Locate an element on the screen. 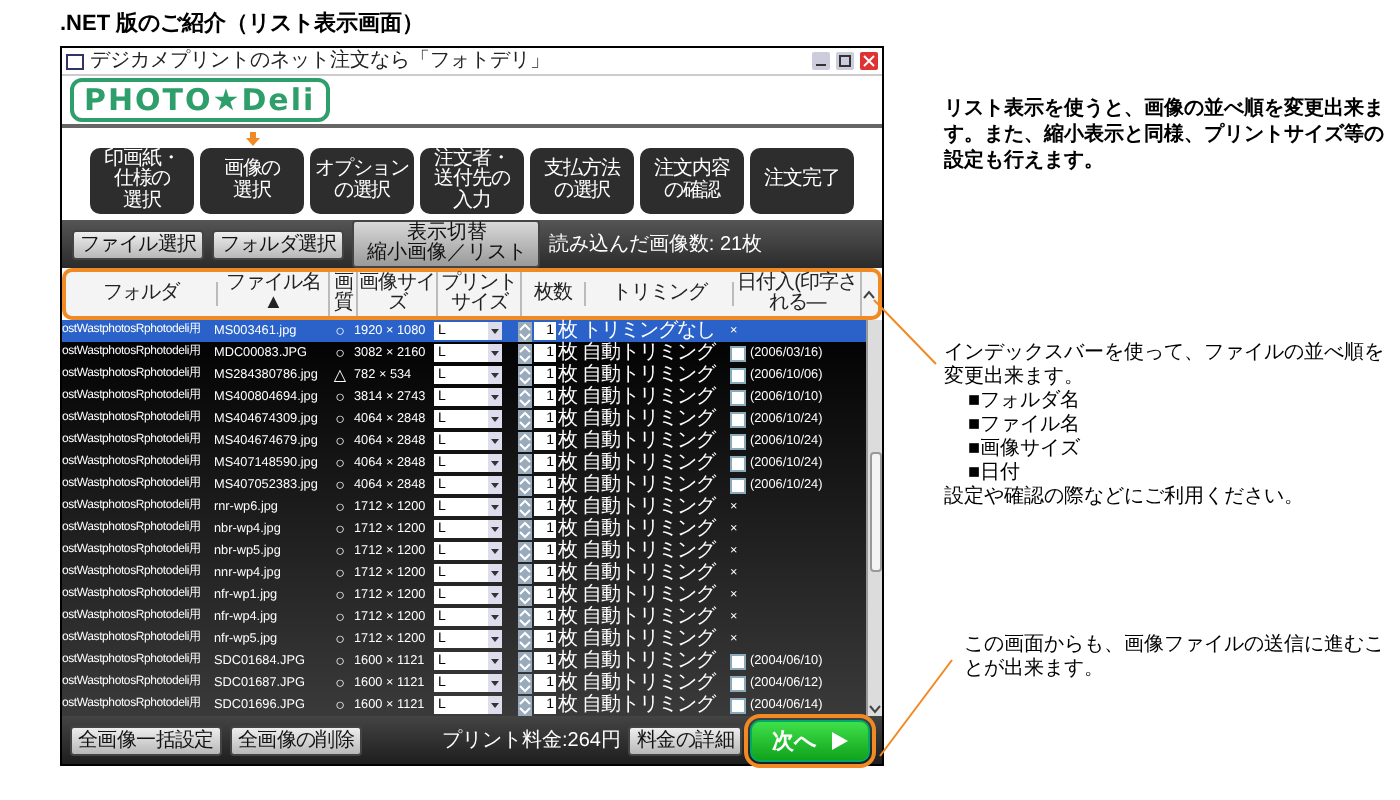  footer-button: 全画像一括設定 is located at coordinates (146, 740).